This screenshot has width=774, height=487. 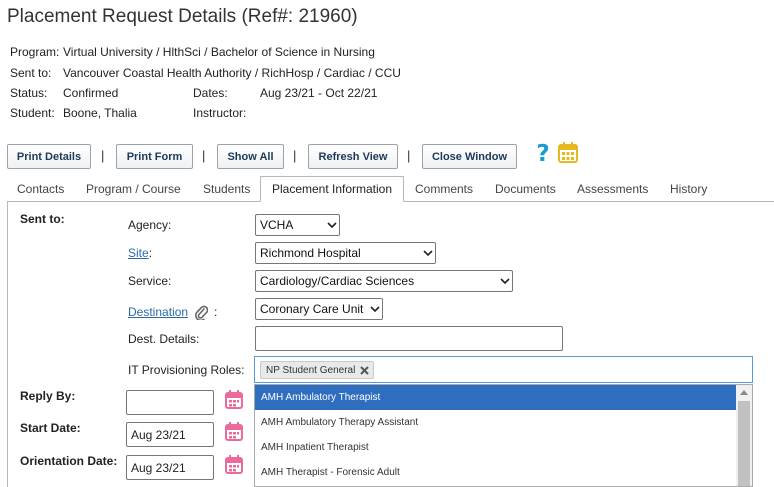 What do you see at coordinates (496, 397) in the screenshot?
I see `dropdown-option: AMH Ambulatory Therapist` at bounding box center [496, 397].